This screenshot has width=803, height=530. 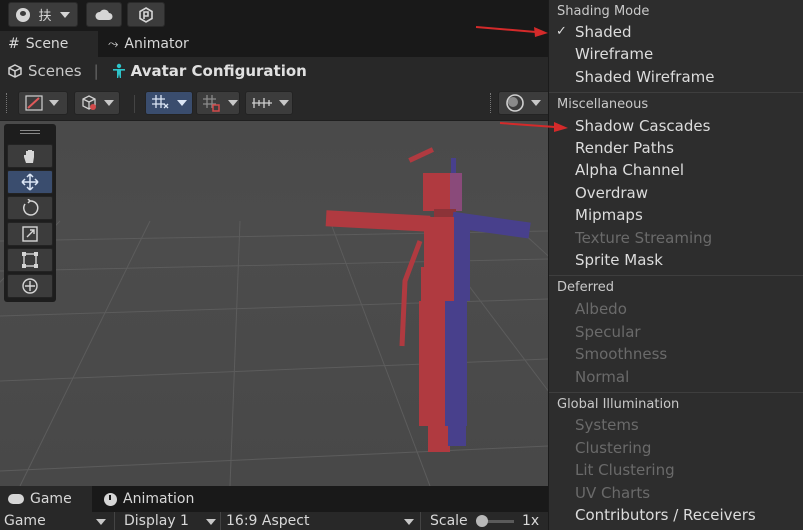 I want to click on scale-tool-button, so click(x=30, y=234).